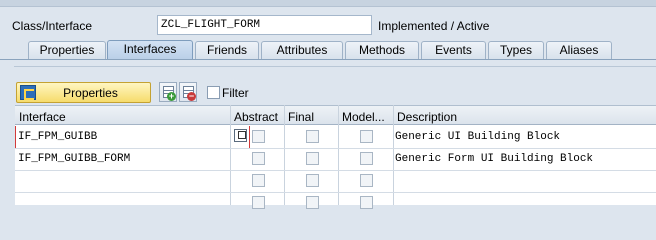 The width and height of the screenshot is (656, 240). Describe the element at coordinates (579, 50) in the screenshot. I see `tab-aliases: Aliases` at that location.